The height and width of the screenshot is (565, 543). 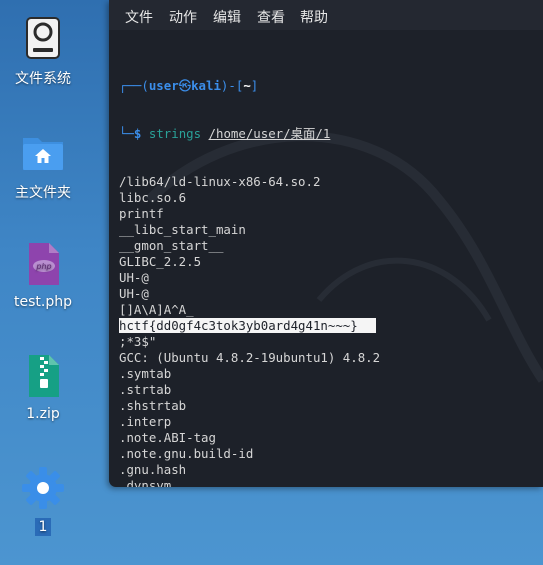 What do you see at coordinates (185, 85) in the screenshot?
I see `prompt-at: ㉿` at bounding box center [185, 85].